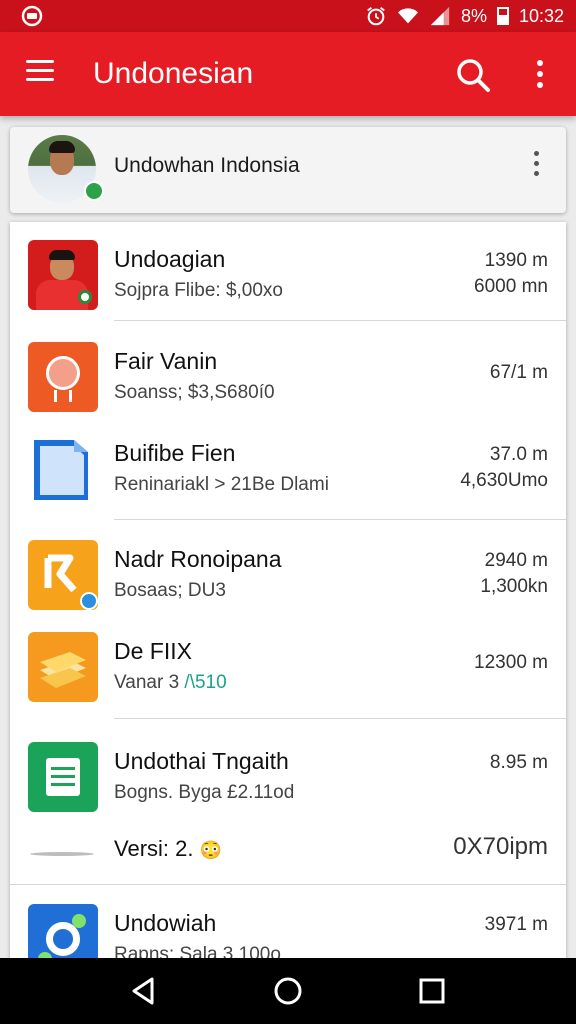 The height and width of the screenshot is (1024, 576). I want to click on online-status-icon, so click(94, 191).